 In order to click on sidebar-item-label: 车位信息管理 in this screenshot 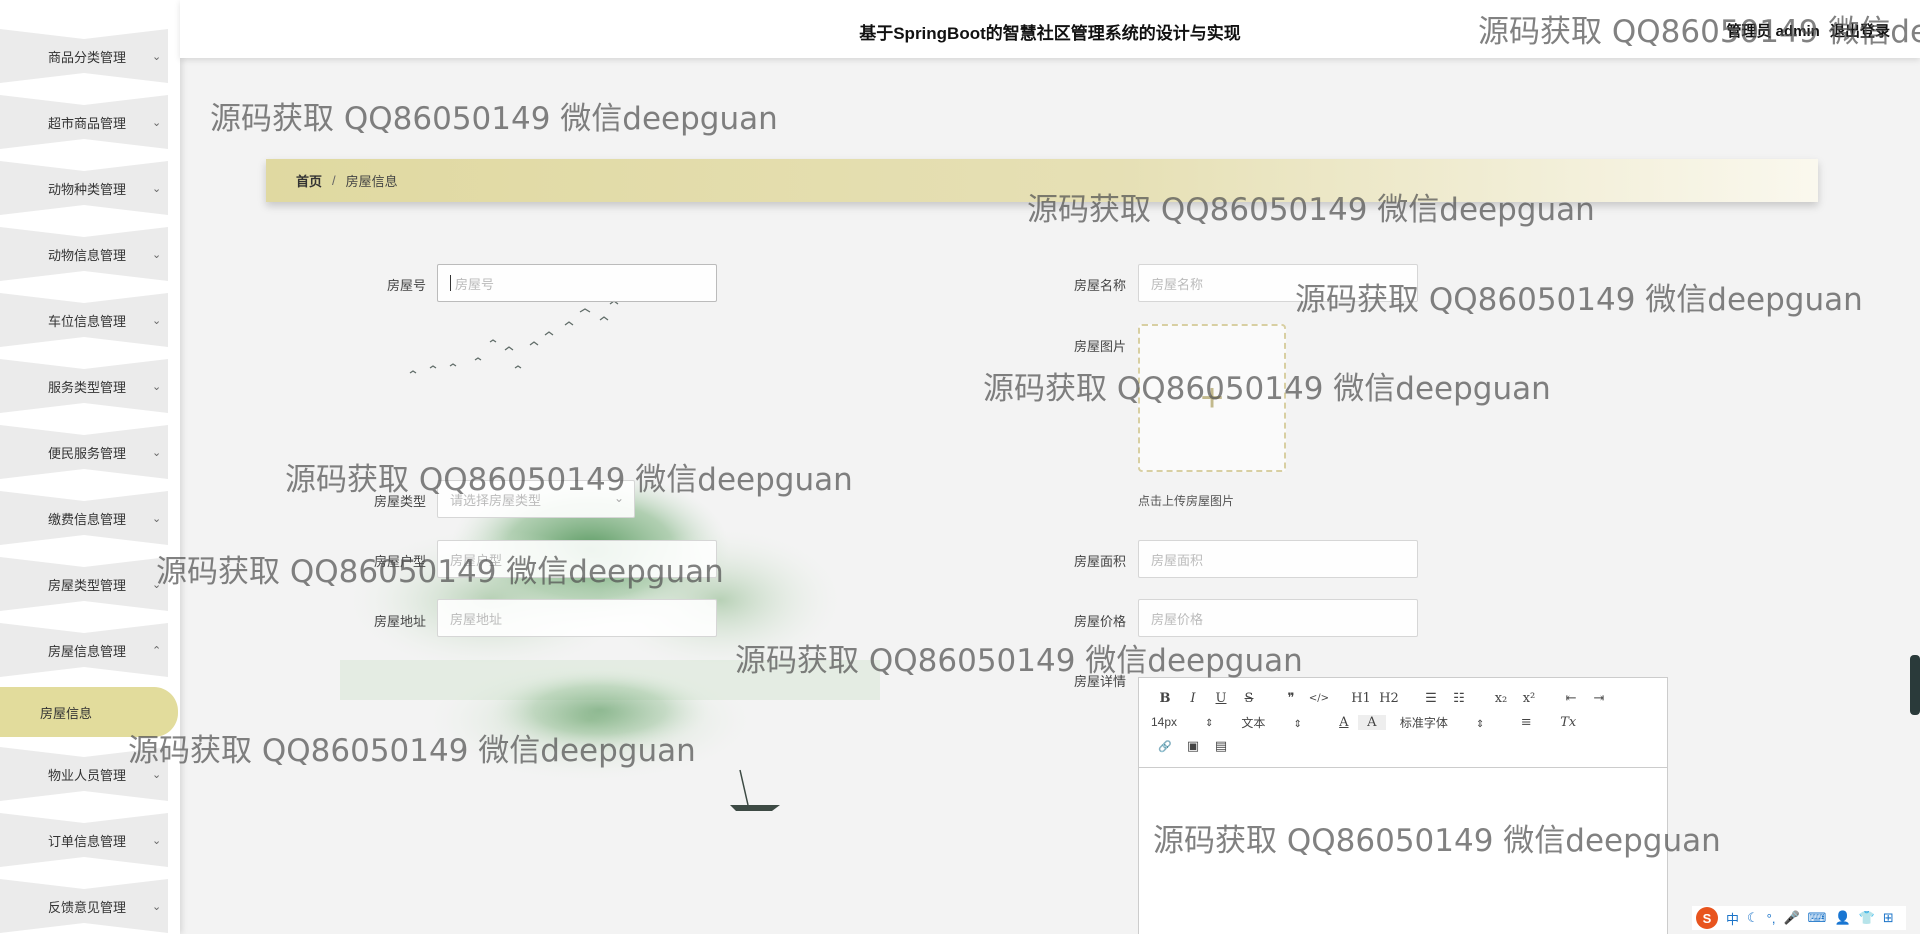, I will do `click(87, 321)`.